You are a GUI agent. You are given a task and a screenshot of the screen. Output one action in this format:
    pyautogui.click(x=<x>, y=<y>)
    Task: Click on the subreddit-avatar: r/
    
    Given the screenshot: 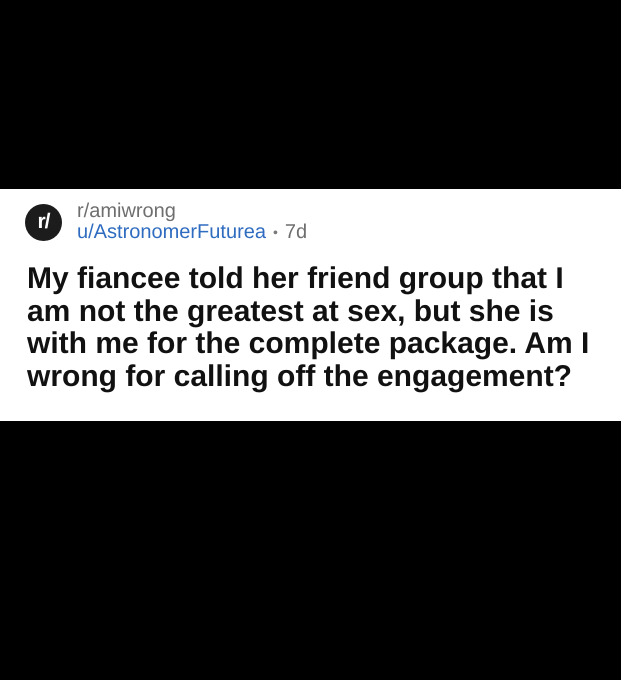 What is the action you would take?
    pyautogui.click(x=43, y=222)
    